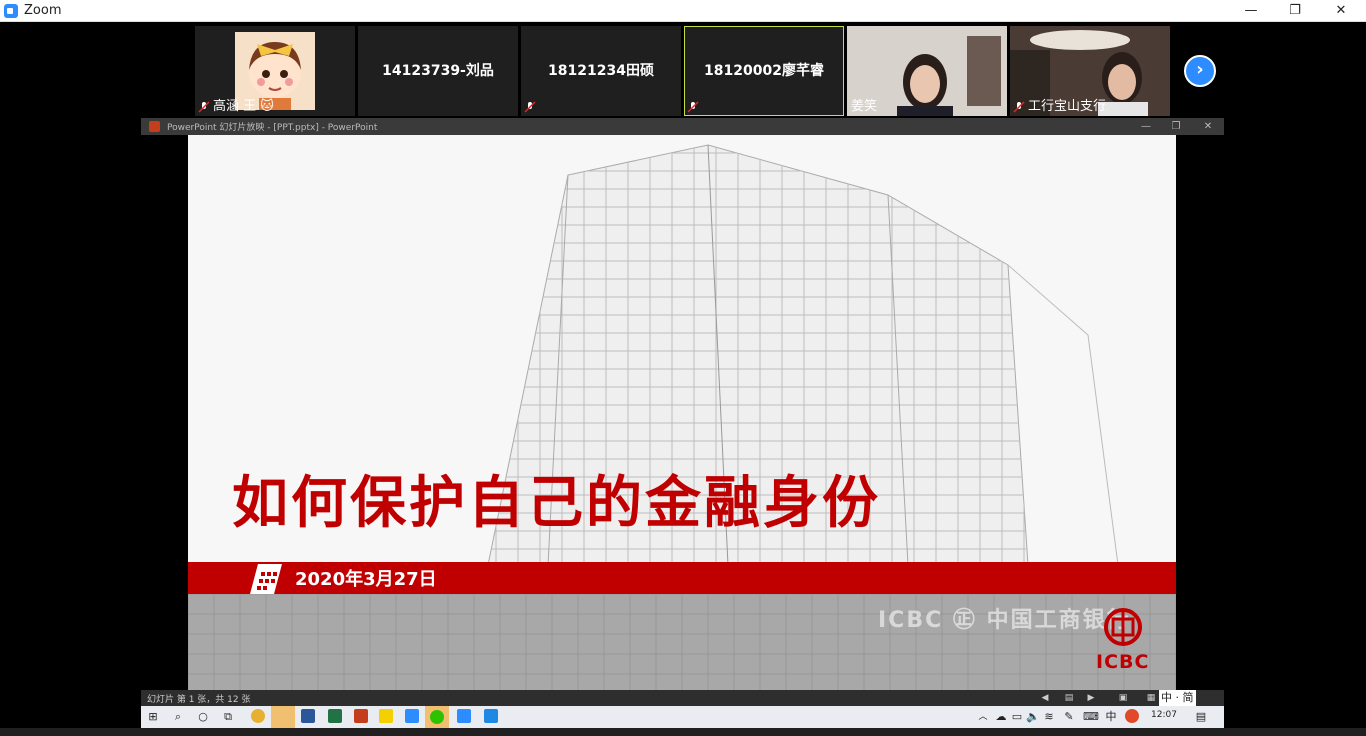 The image size is (1366, 736). Describe the element at coordinates (983, 717) in the screenshot. I see `tray-chevron-icon: ︿` at that location.